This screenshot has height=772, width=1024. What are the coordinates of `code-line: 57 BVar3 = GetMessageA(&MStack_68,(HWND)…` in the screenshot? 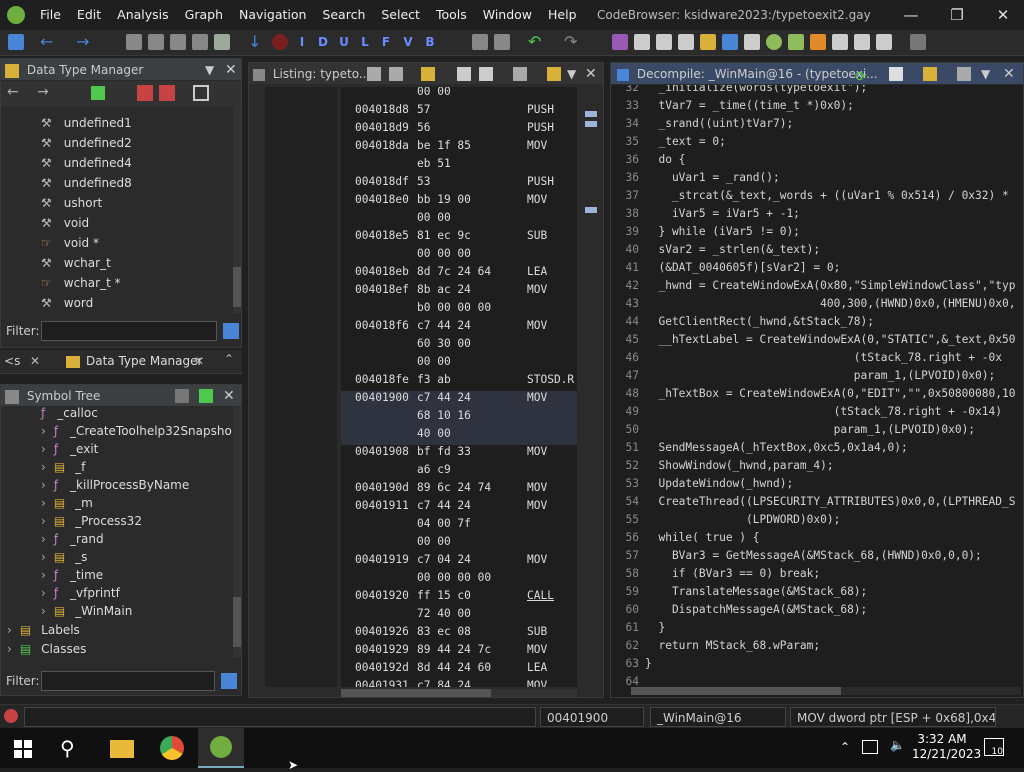 It's located at (811, 556).